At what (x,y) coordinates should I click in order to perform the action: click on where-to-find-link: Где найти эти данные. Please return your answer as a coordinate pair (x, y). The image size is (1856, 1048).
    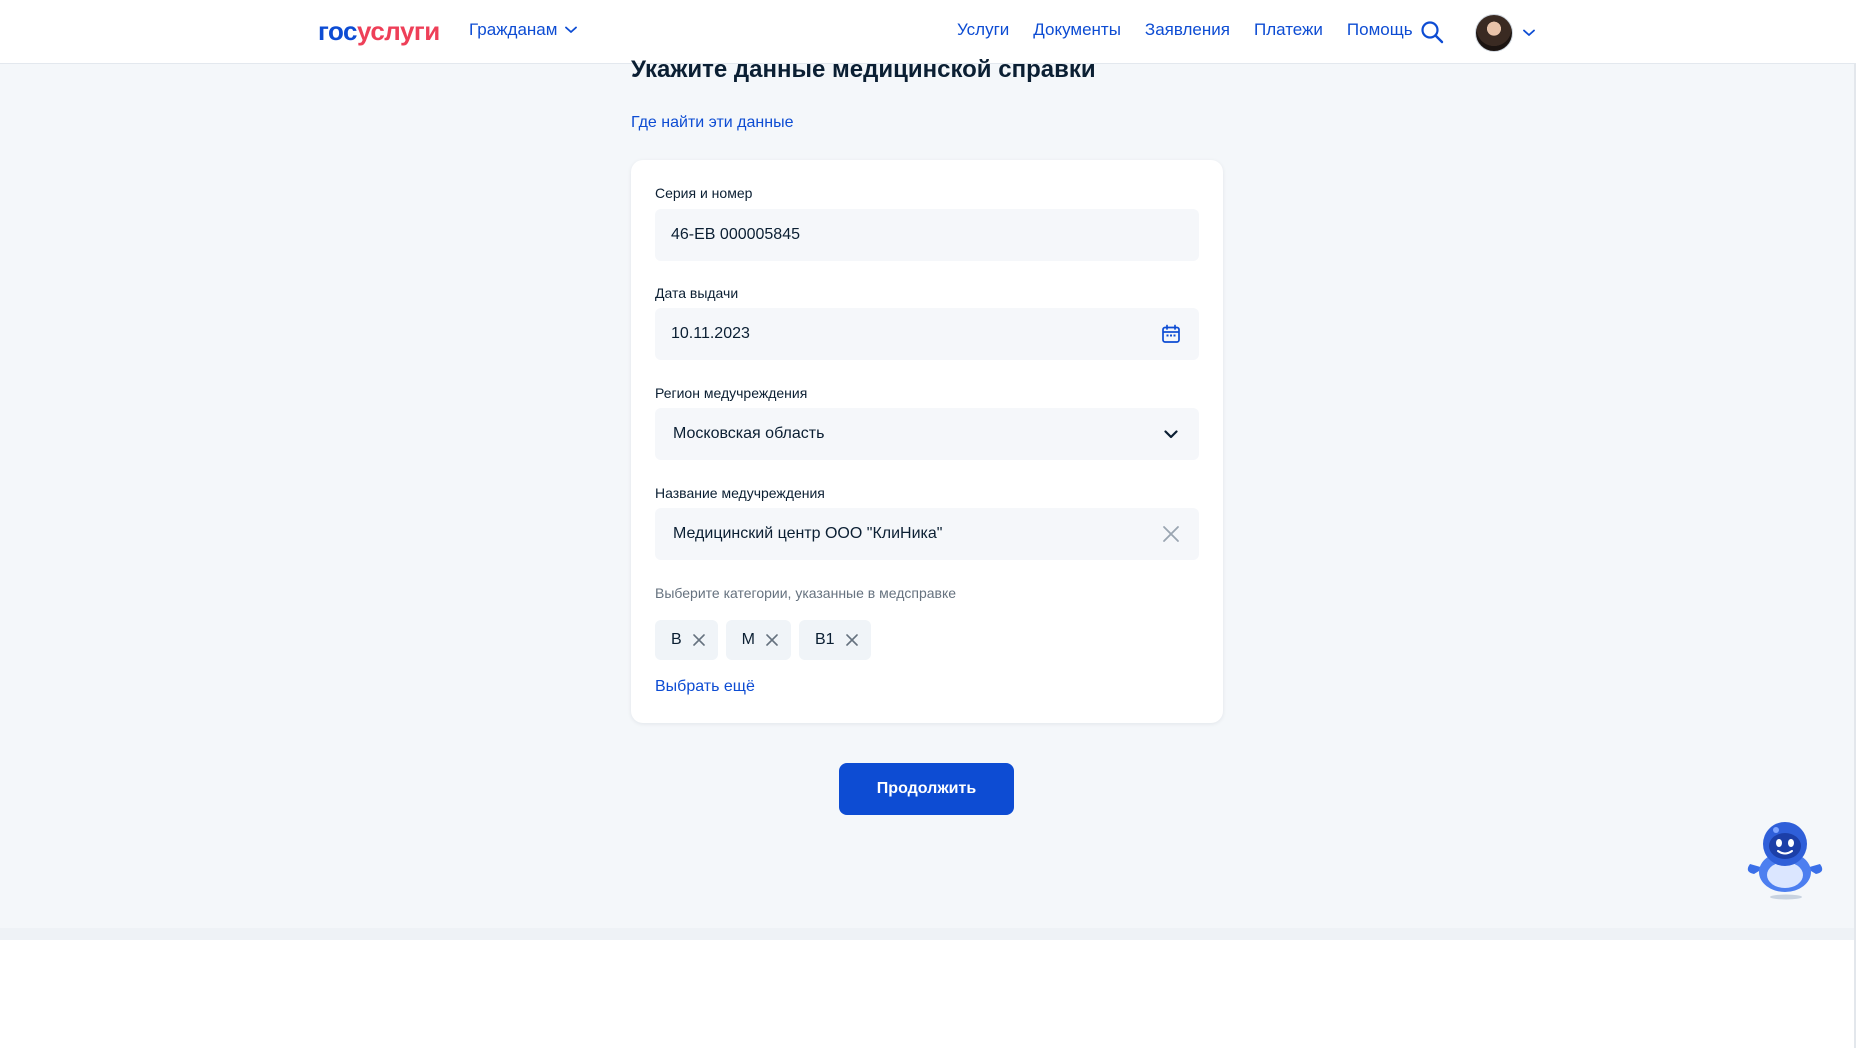
    Looking at the image, I should click on (712, 123).